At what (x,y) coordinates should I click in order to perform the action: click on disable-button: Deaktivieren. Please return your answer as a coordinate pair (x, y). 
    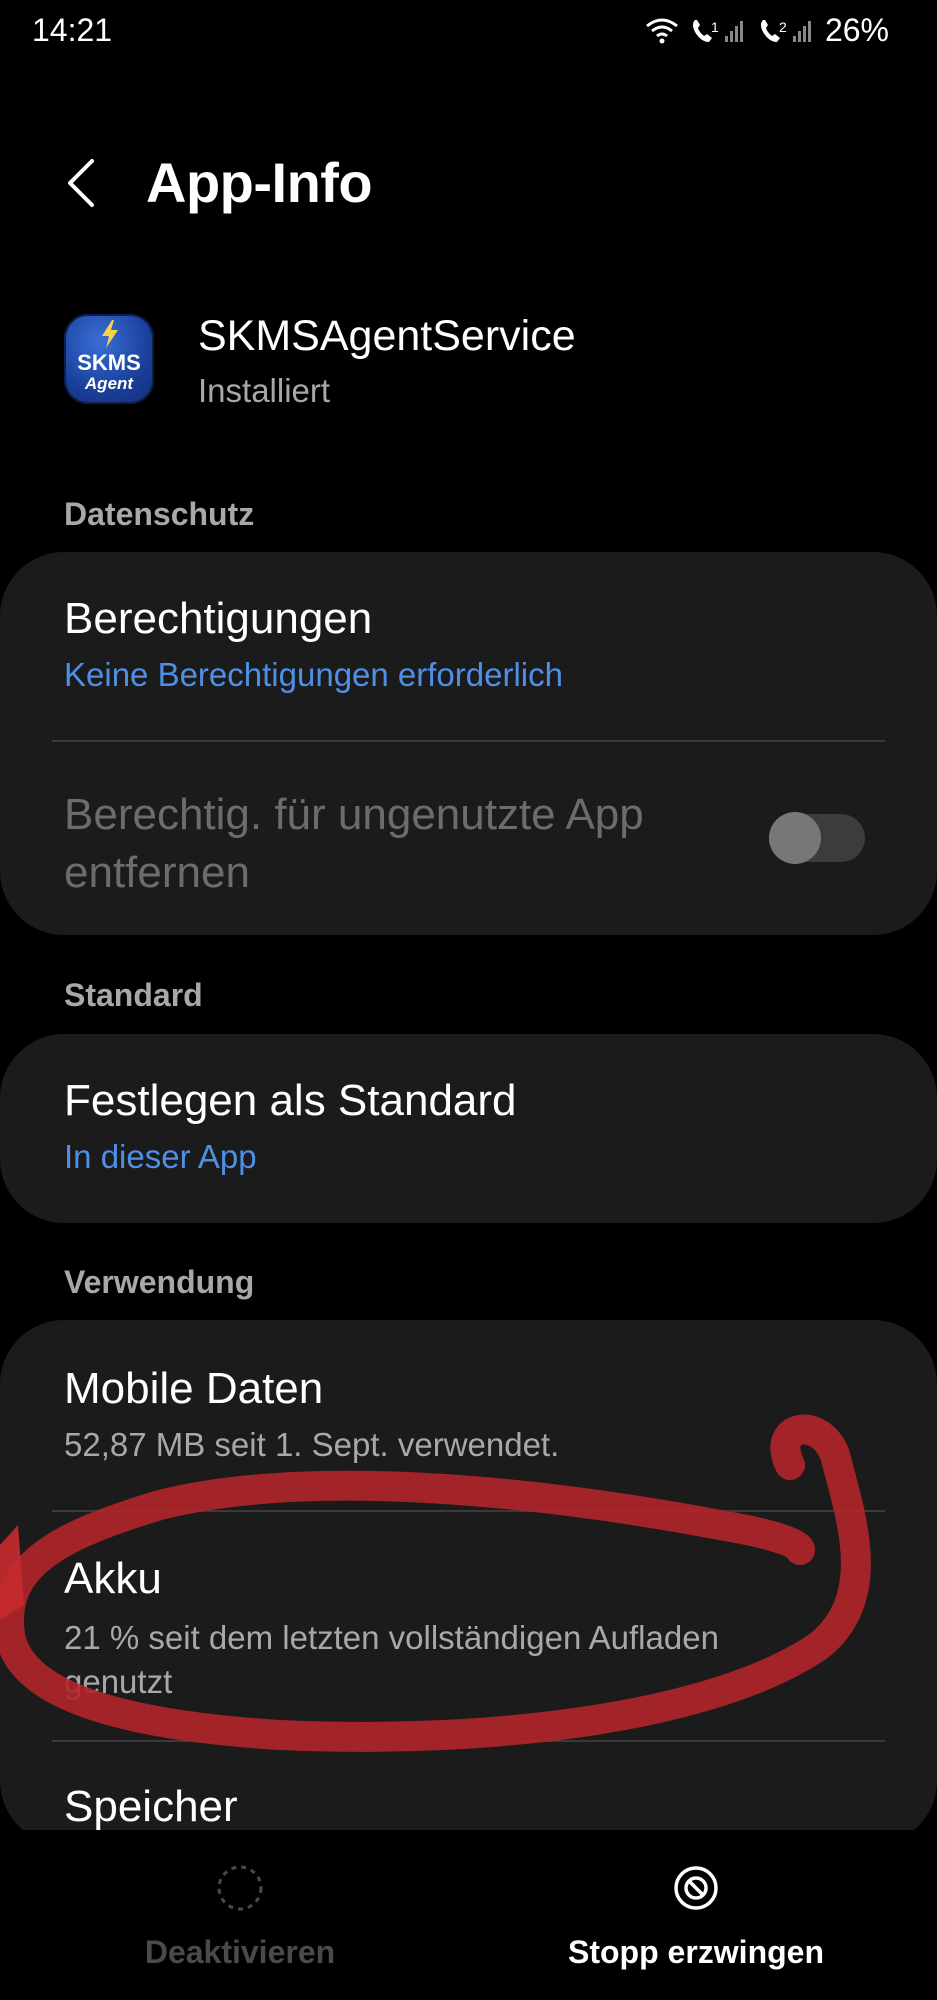
    Looking at the image, I should click on (240, 1915).